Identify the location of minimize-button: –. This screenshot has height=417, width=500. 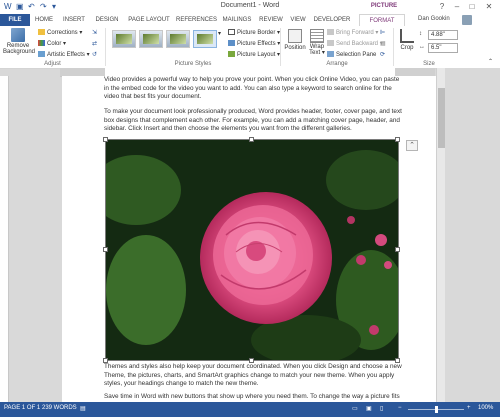
(457, 6).